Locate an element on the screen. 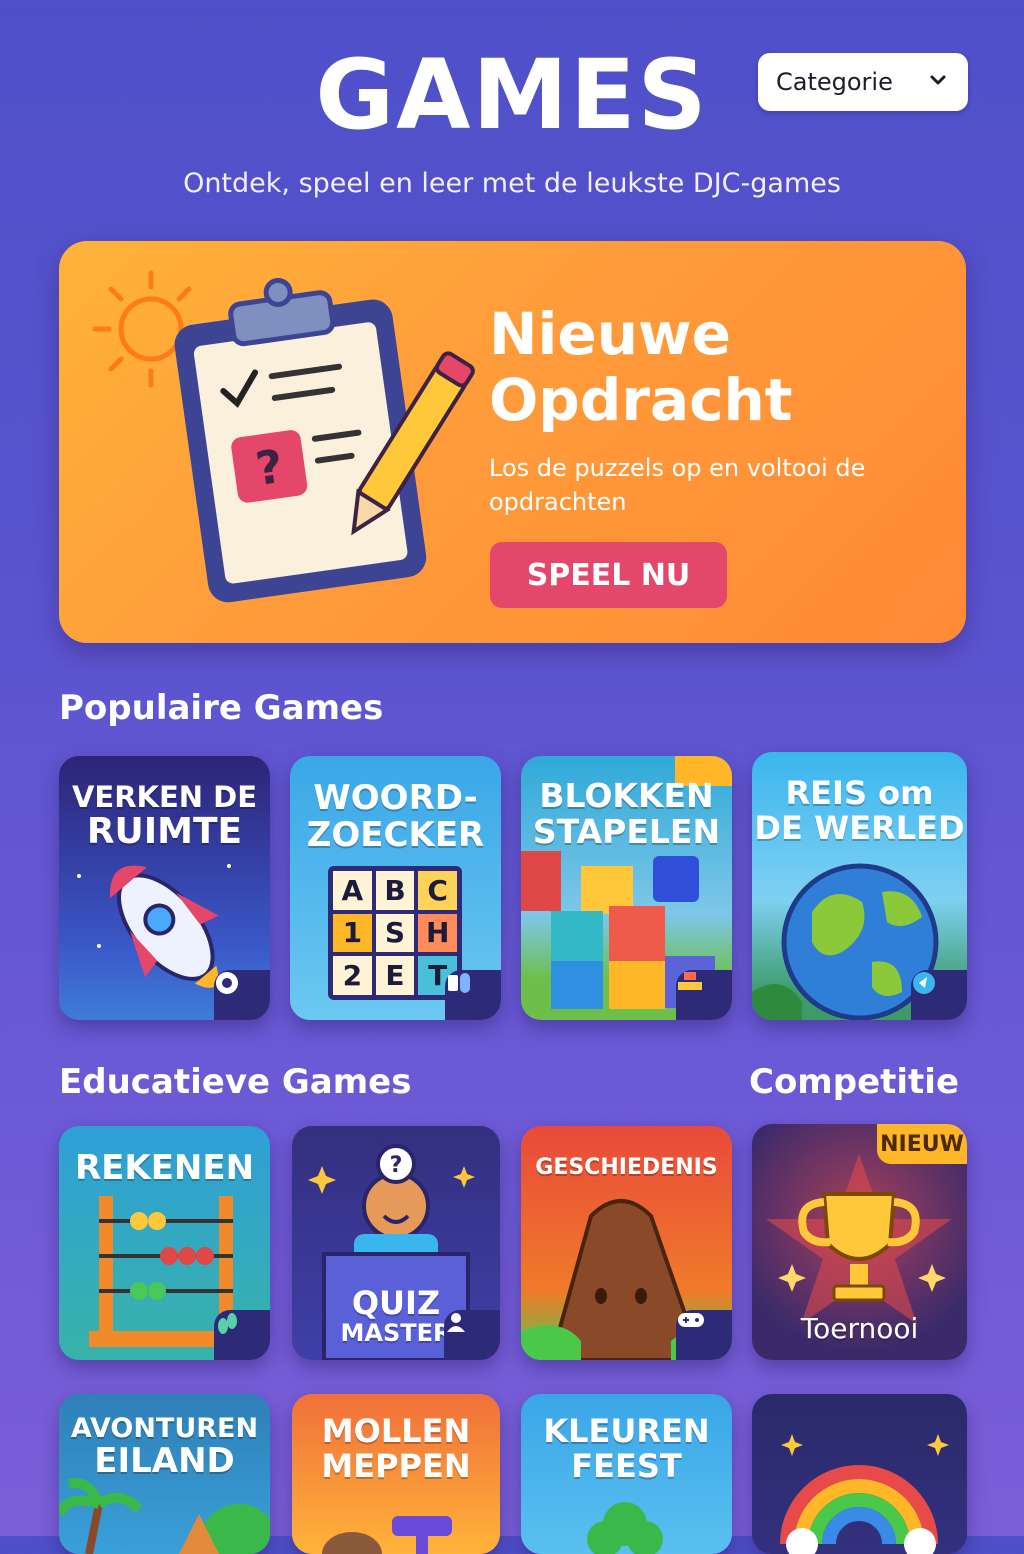 This screenshot has width=1024, height=1554. card-title-line1: KLEUREN is located at coordinates (626, 1431).